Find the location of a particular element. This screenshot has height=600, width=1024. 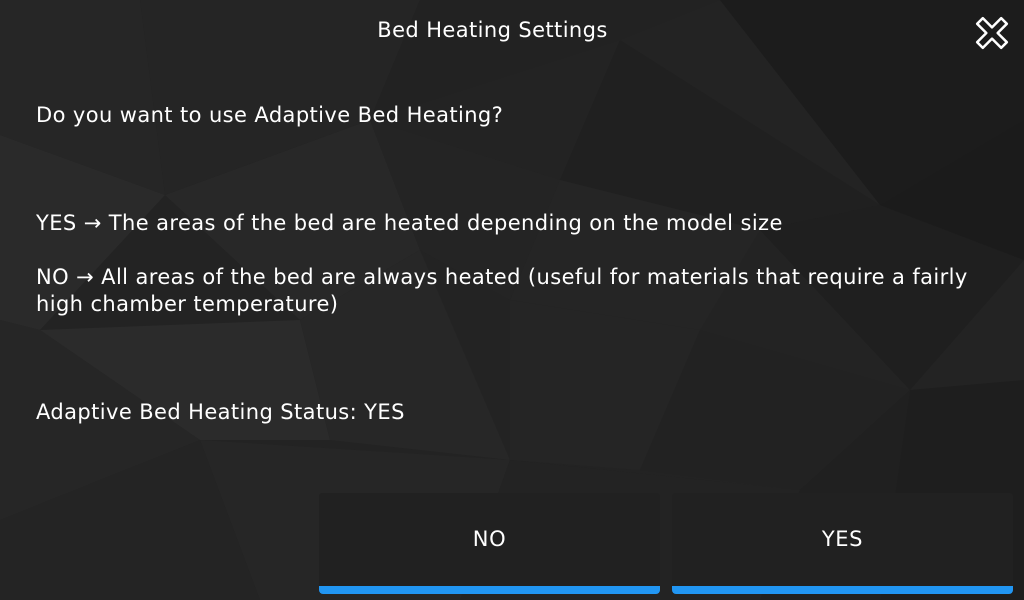

yes-button-accent-bar is located at coordinates (842, 590).